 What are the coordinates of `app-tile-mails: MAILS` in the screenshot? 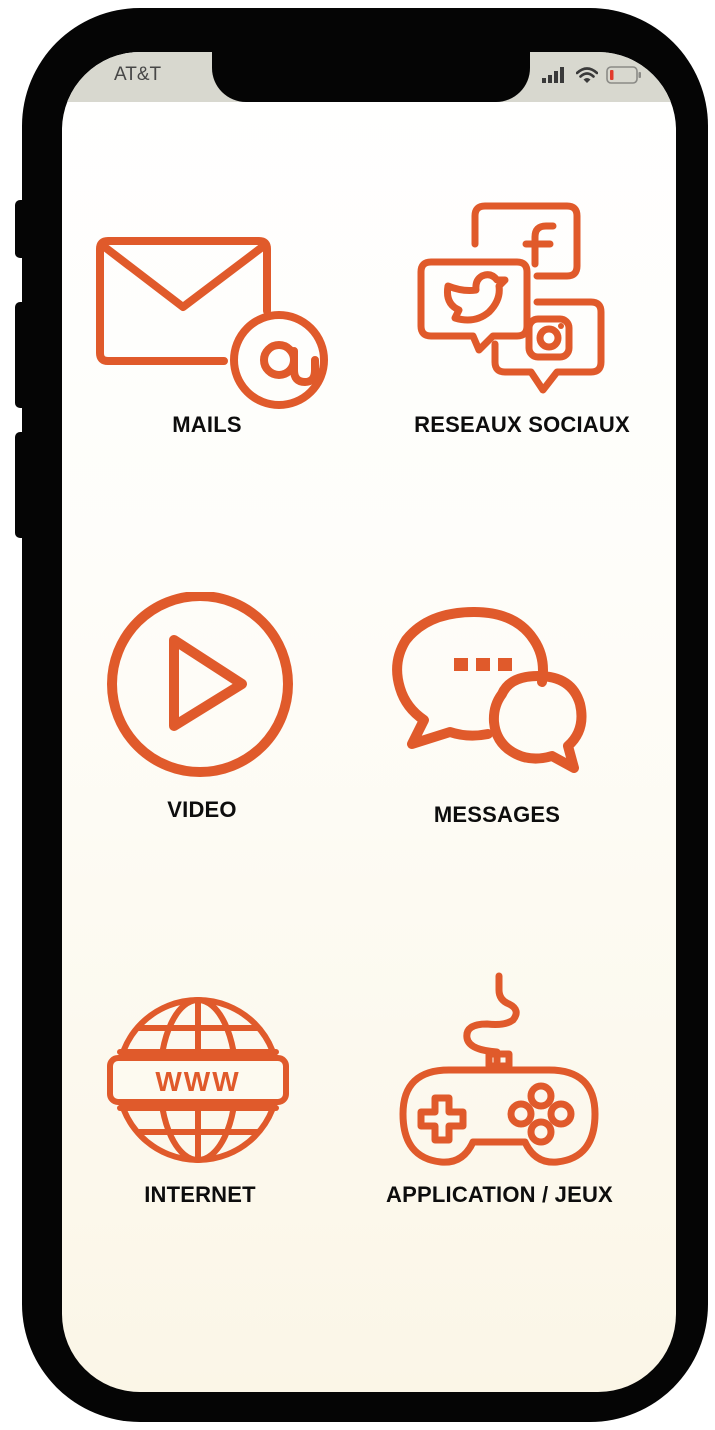 It's located at (207, 342).